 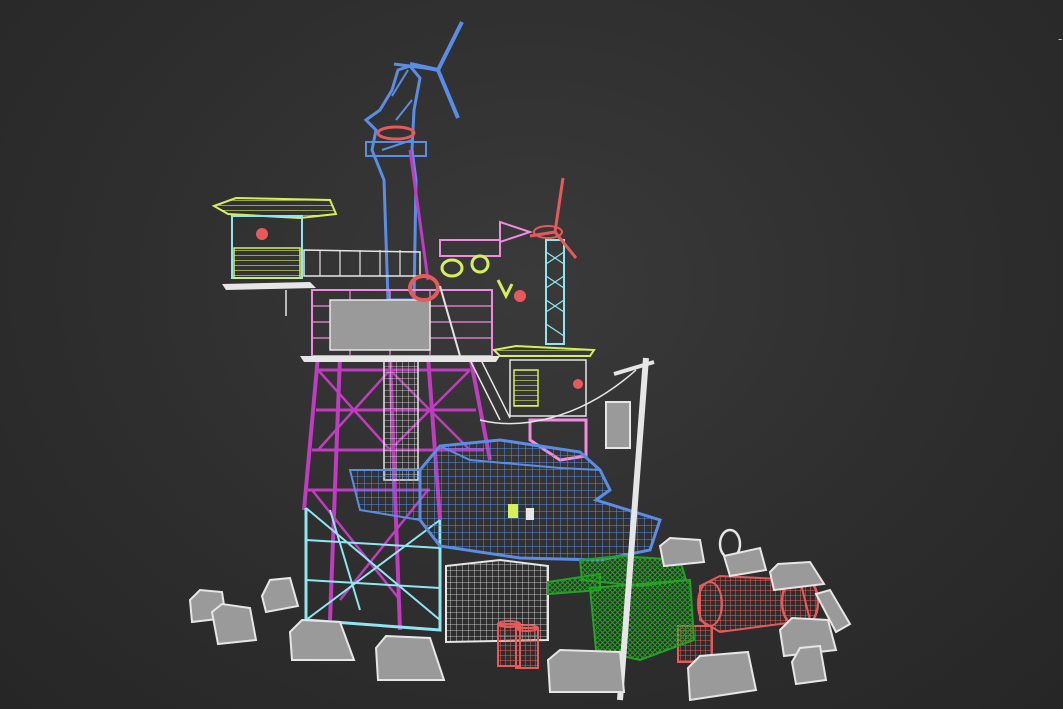 What do you see at coordinates (621, 608) in the screenshot?
I see `tank` at bounding box center [621, 608].